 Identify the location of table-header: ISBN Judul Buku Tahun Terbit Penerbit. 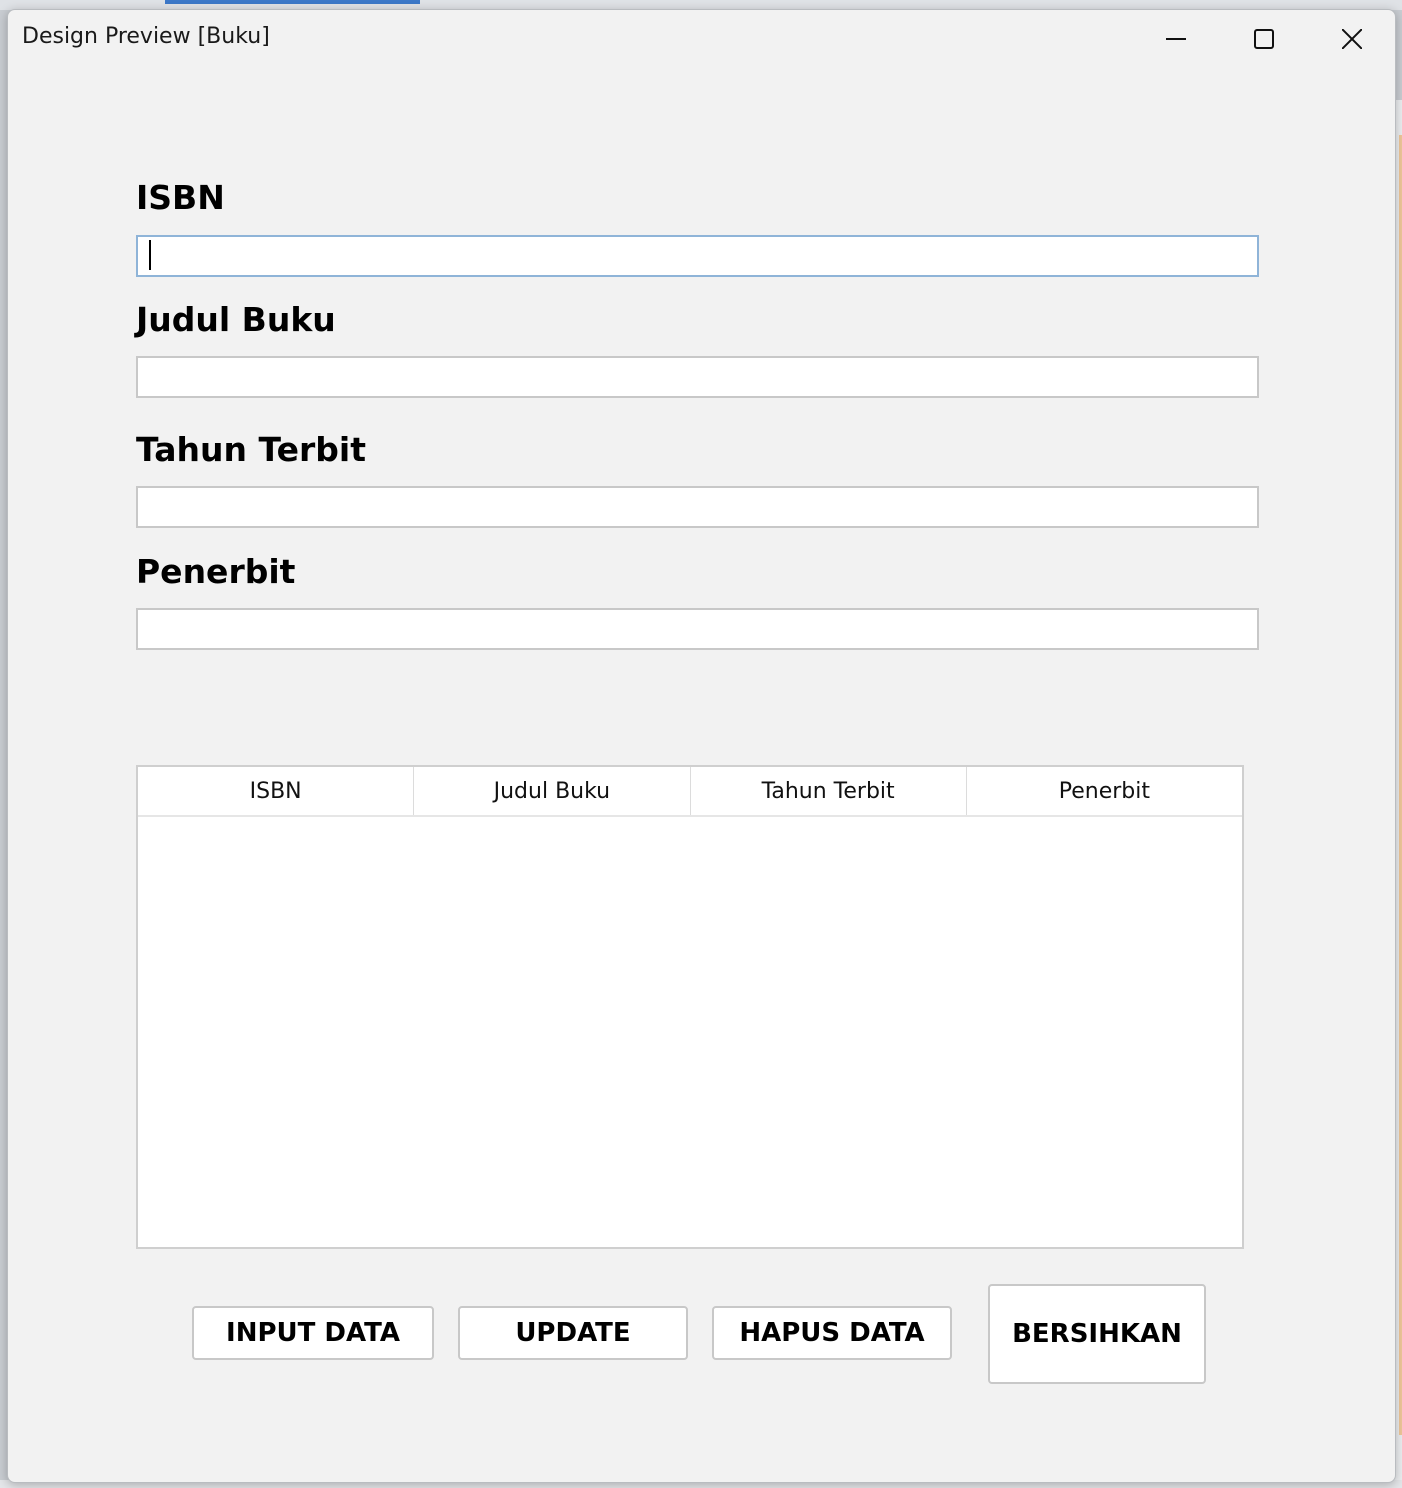
(690, 792).